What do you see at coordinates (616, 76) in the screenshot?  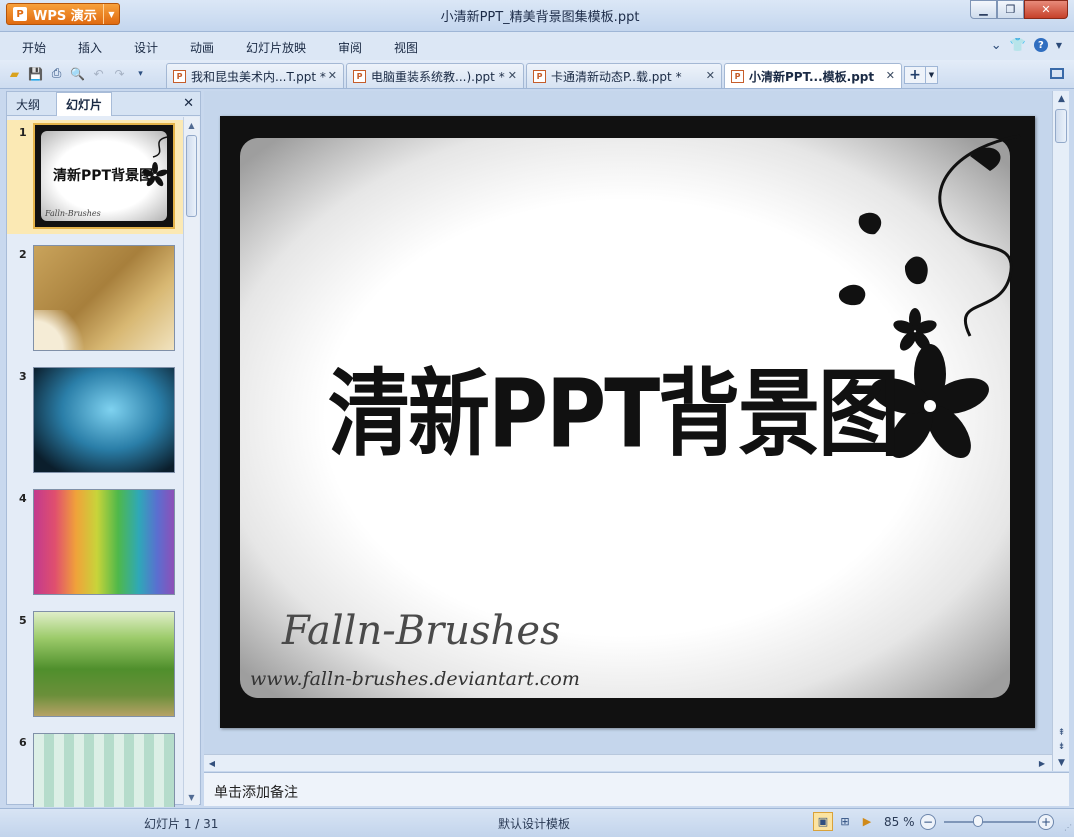 I see `doc-tab-label: 卡通清新动态P..载.ppt *` at bounding box center [616, 76].